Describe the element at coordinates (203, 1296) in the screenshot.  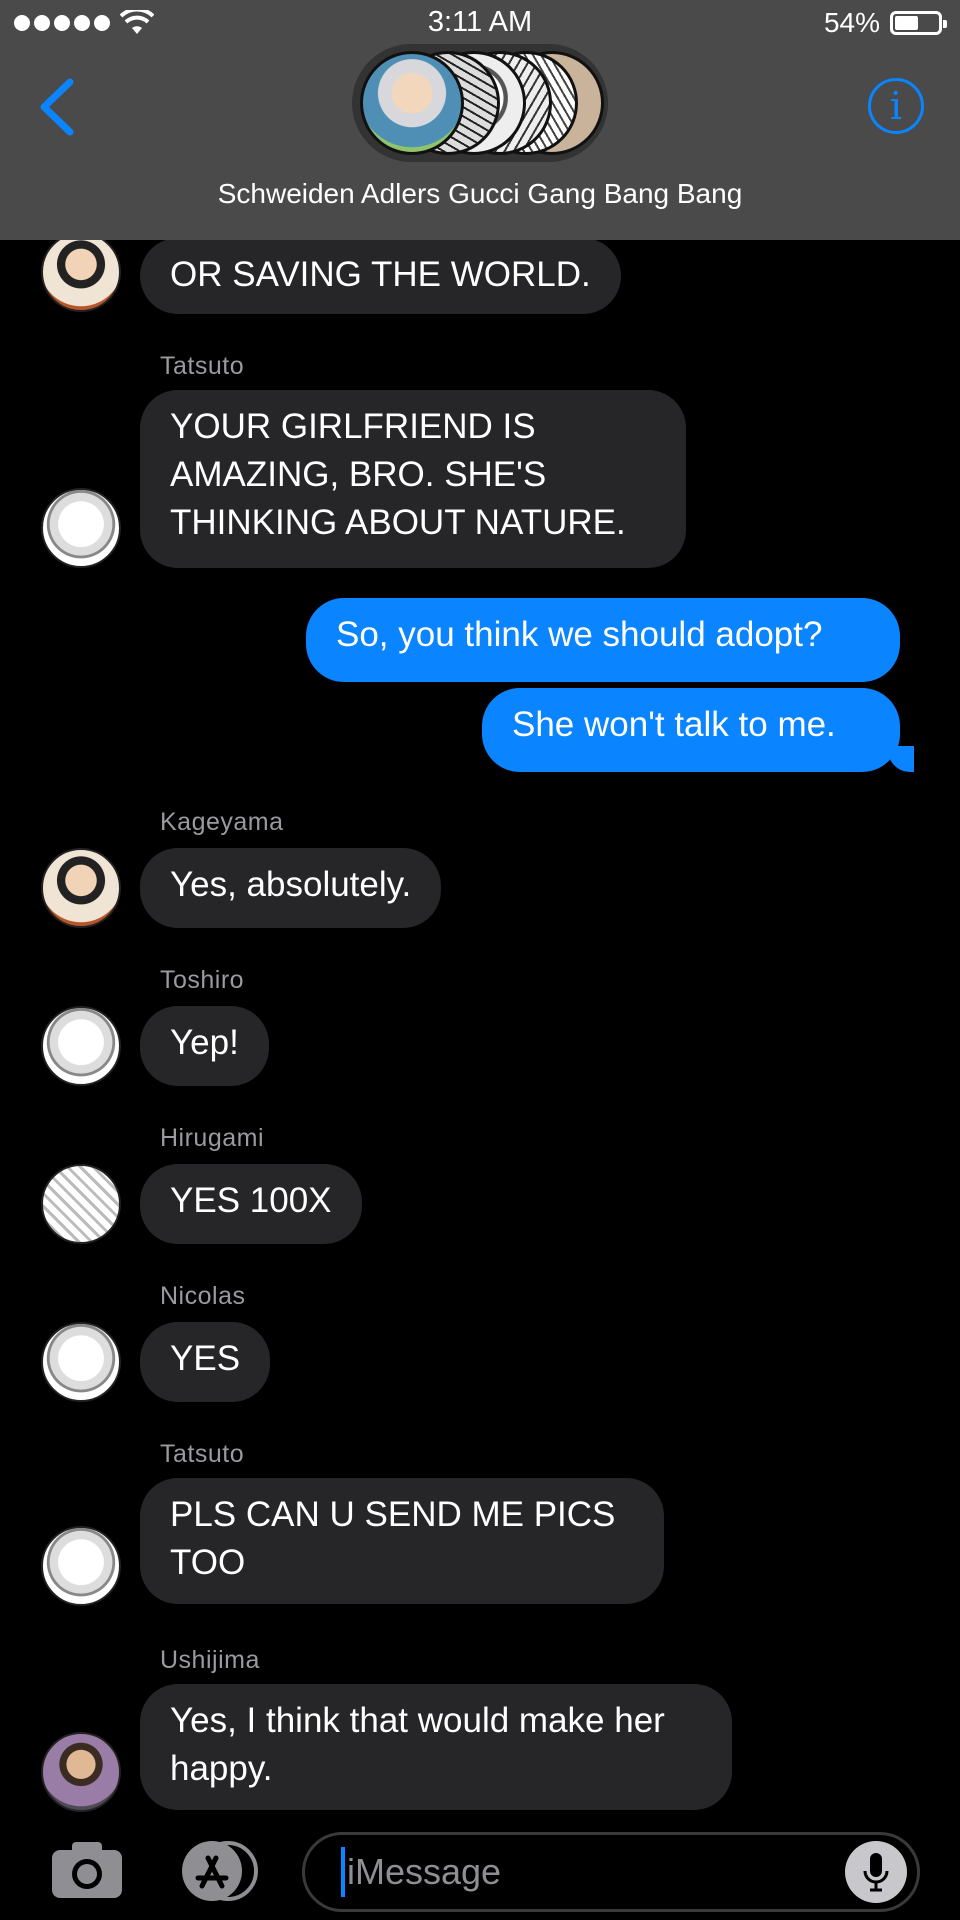
I see `sender-name: Nicolas` at that location.